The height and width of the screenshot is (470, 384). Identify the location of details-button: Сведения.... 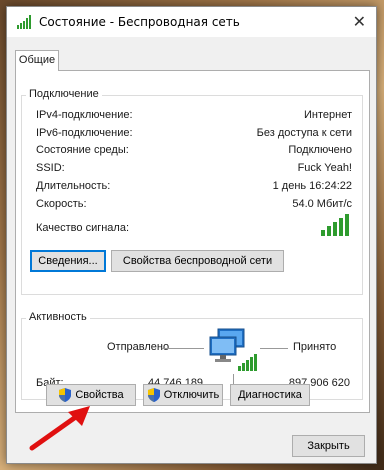
(68, 261).